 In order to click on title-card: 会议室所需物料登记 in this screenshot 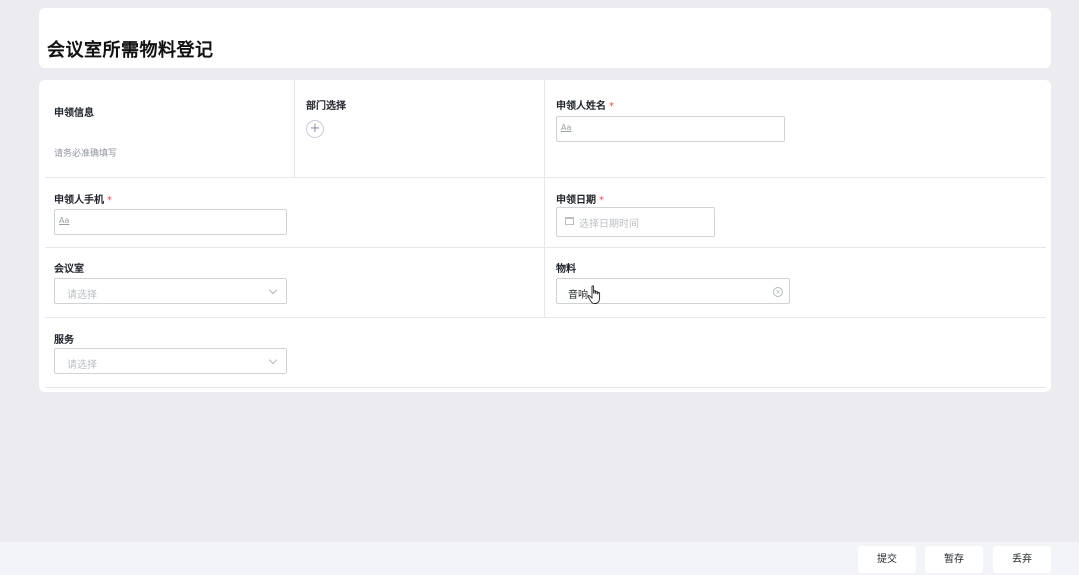, I will do `click(545, 38)`.